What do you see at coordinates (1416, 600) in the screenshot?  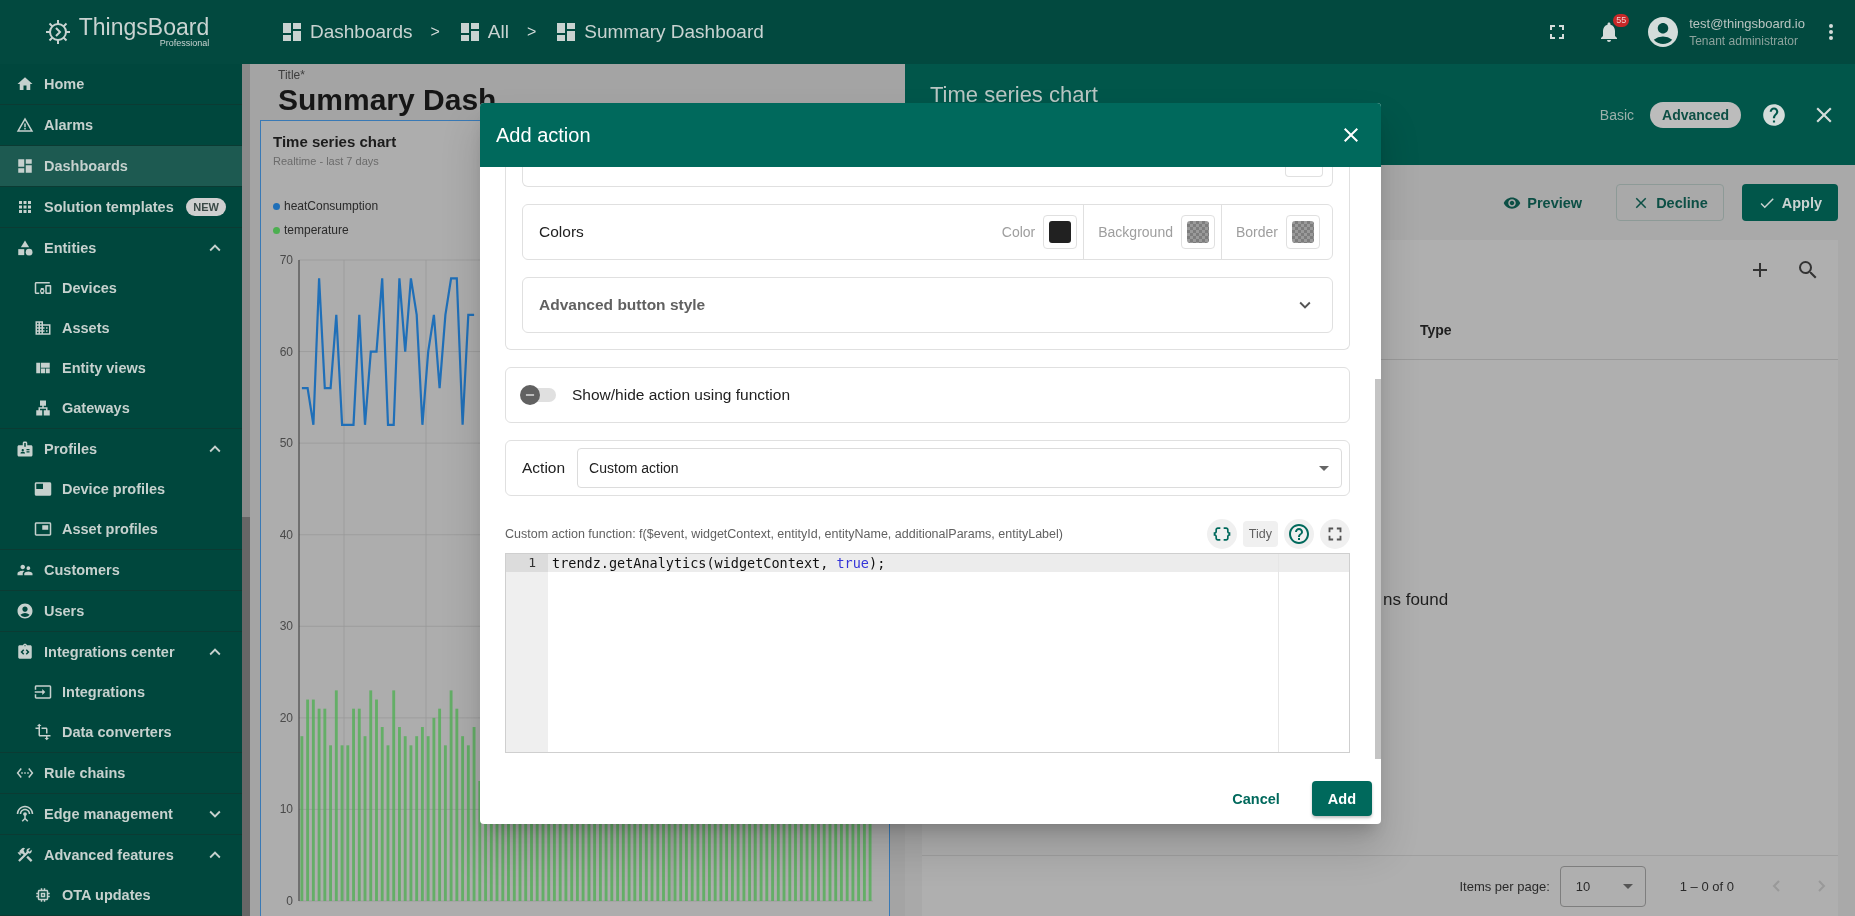 I see `empty-message: ns found` at bounding box center [1416, 600].